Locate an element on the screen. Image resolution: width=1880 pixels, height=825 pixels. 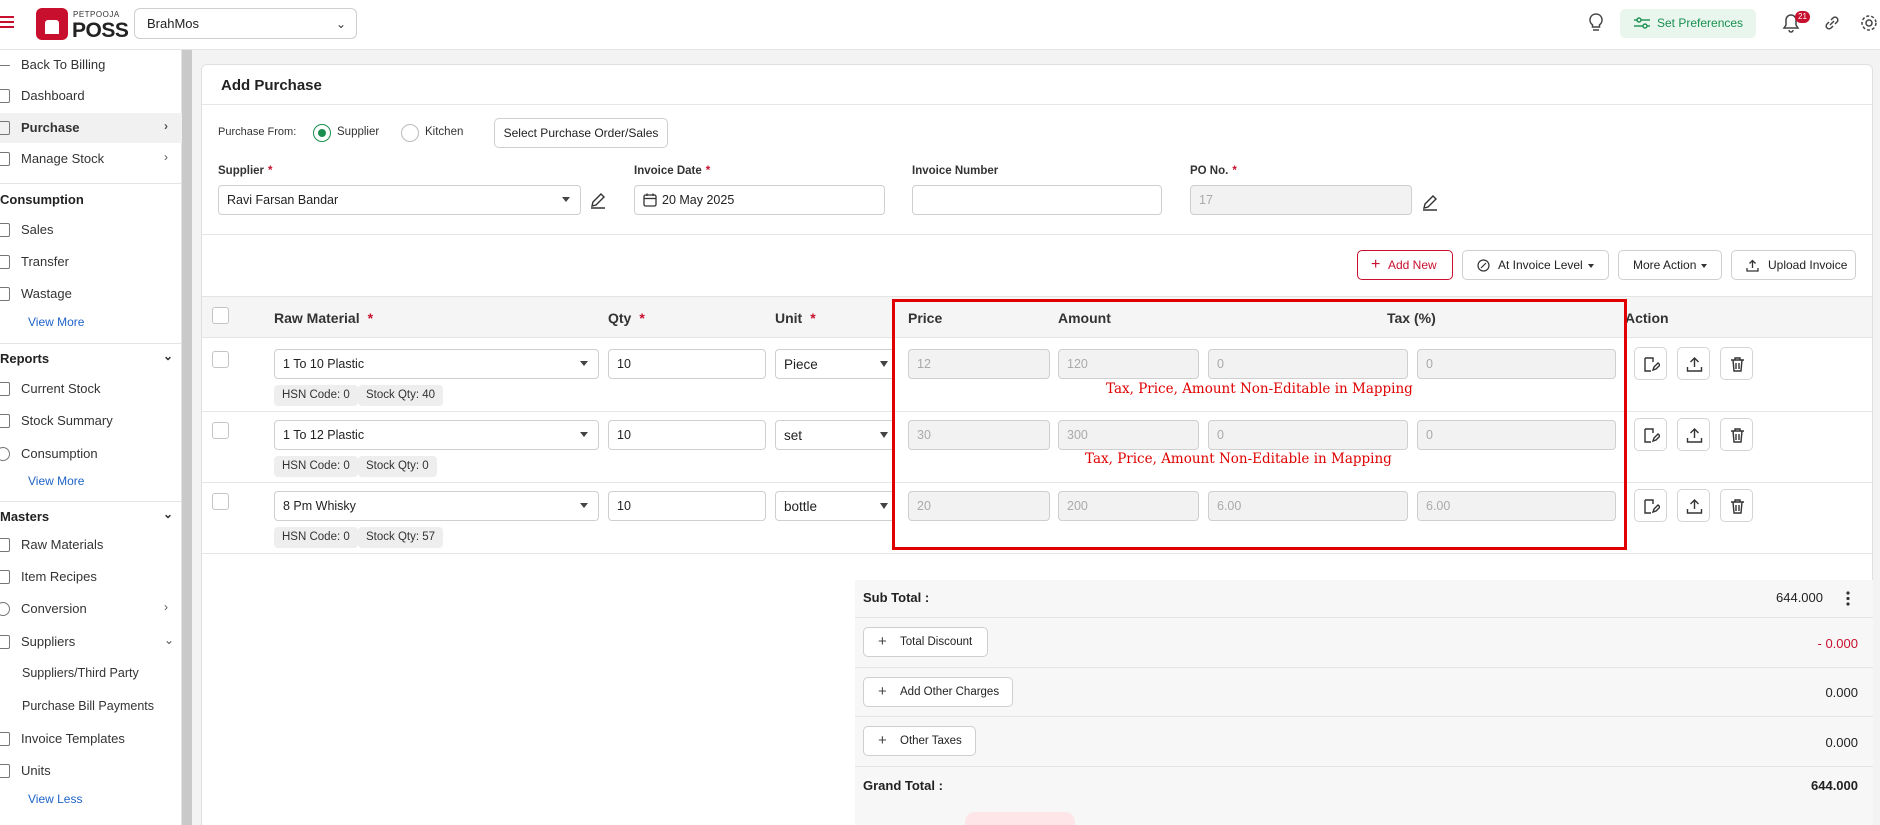
plus-icon: + is located at coordinates (1376, 264).